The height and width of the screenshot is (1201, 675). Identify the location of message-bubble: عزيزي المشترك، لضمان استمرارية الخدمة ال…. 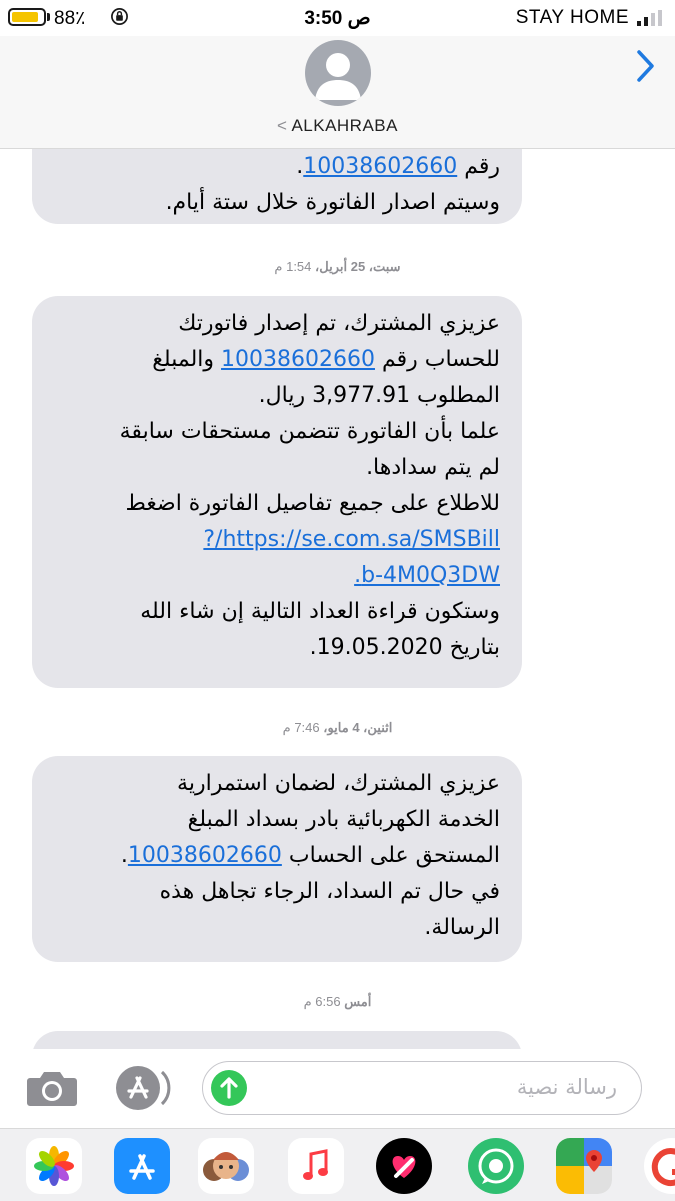
(277, 859).